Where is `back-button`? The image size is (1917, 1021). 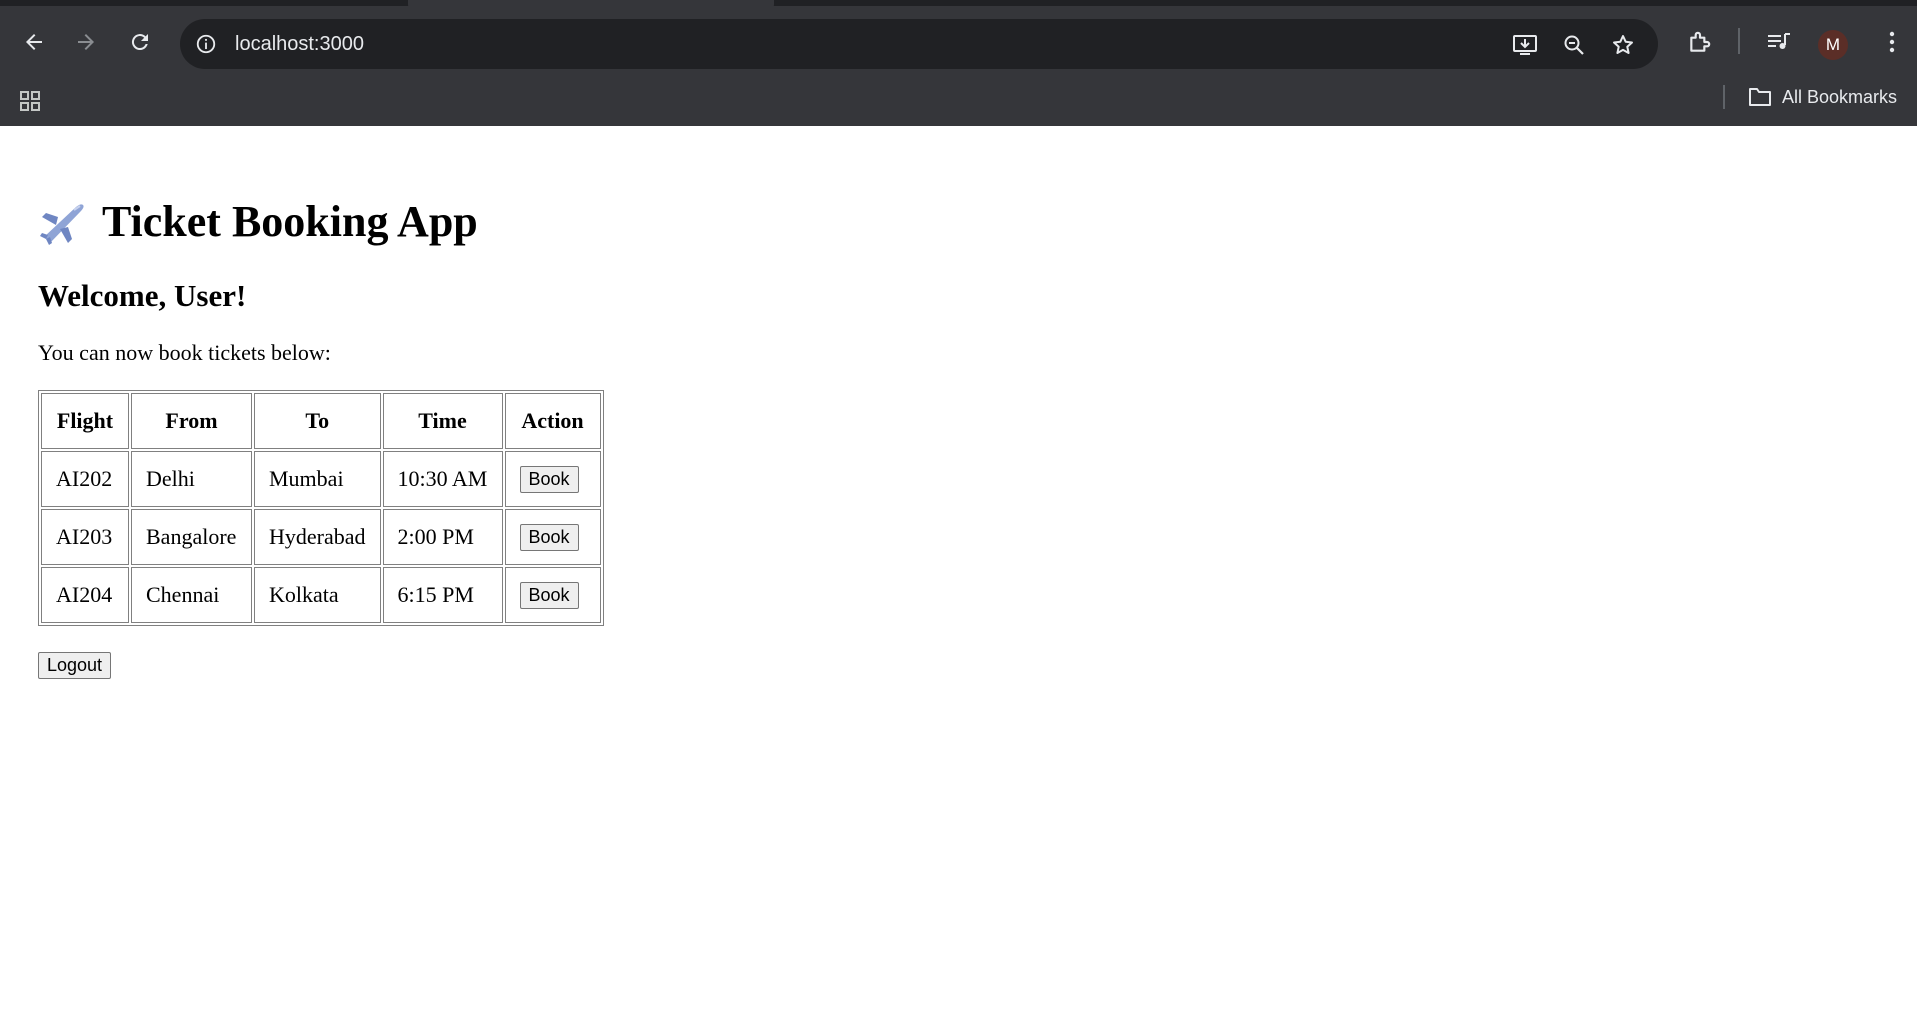 back-button is located at coordinates (34, 42).